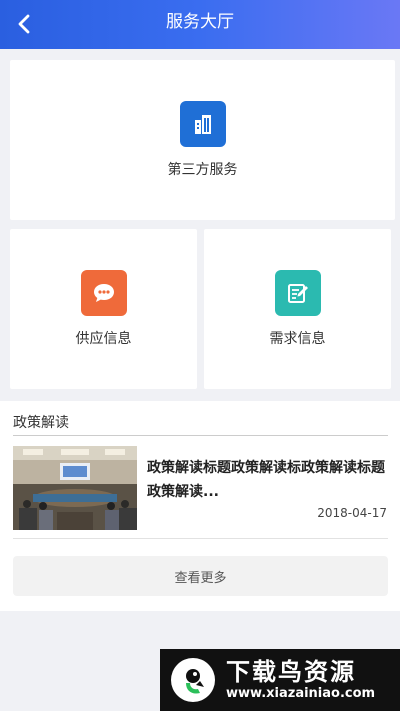 This screenshot has height=711, width=400. Describe the element at coordinates (41, 423) in the screenshot. I see `section-title: 政策解读` at that location.